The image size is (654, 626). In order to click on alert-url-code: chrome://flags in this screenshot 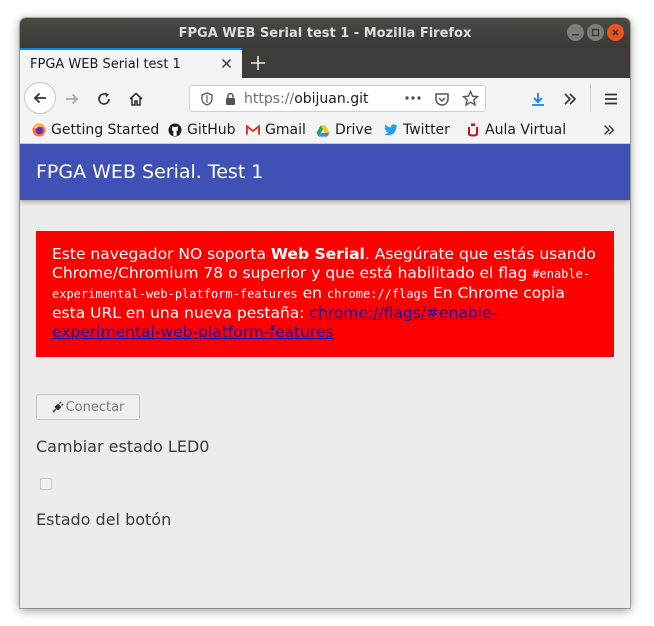, I will do `click(377, 294)`.